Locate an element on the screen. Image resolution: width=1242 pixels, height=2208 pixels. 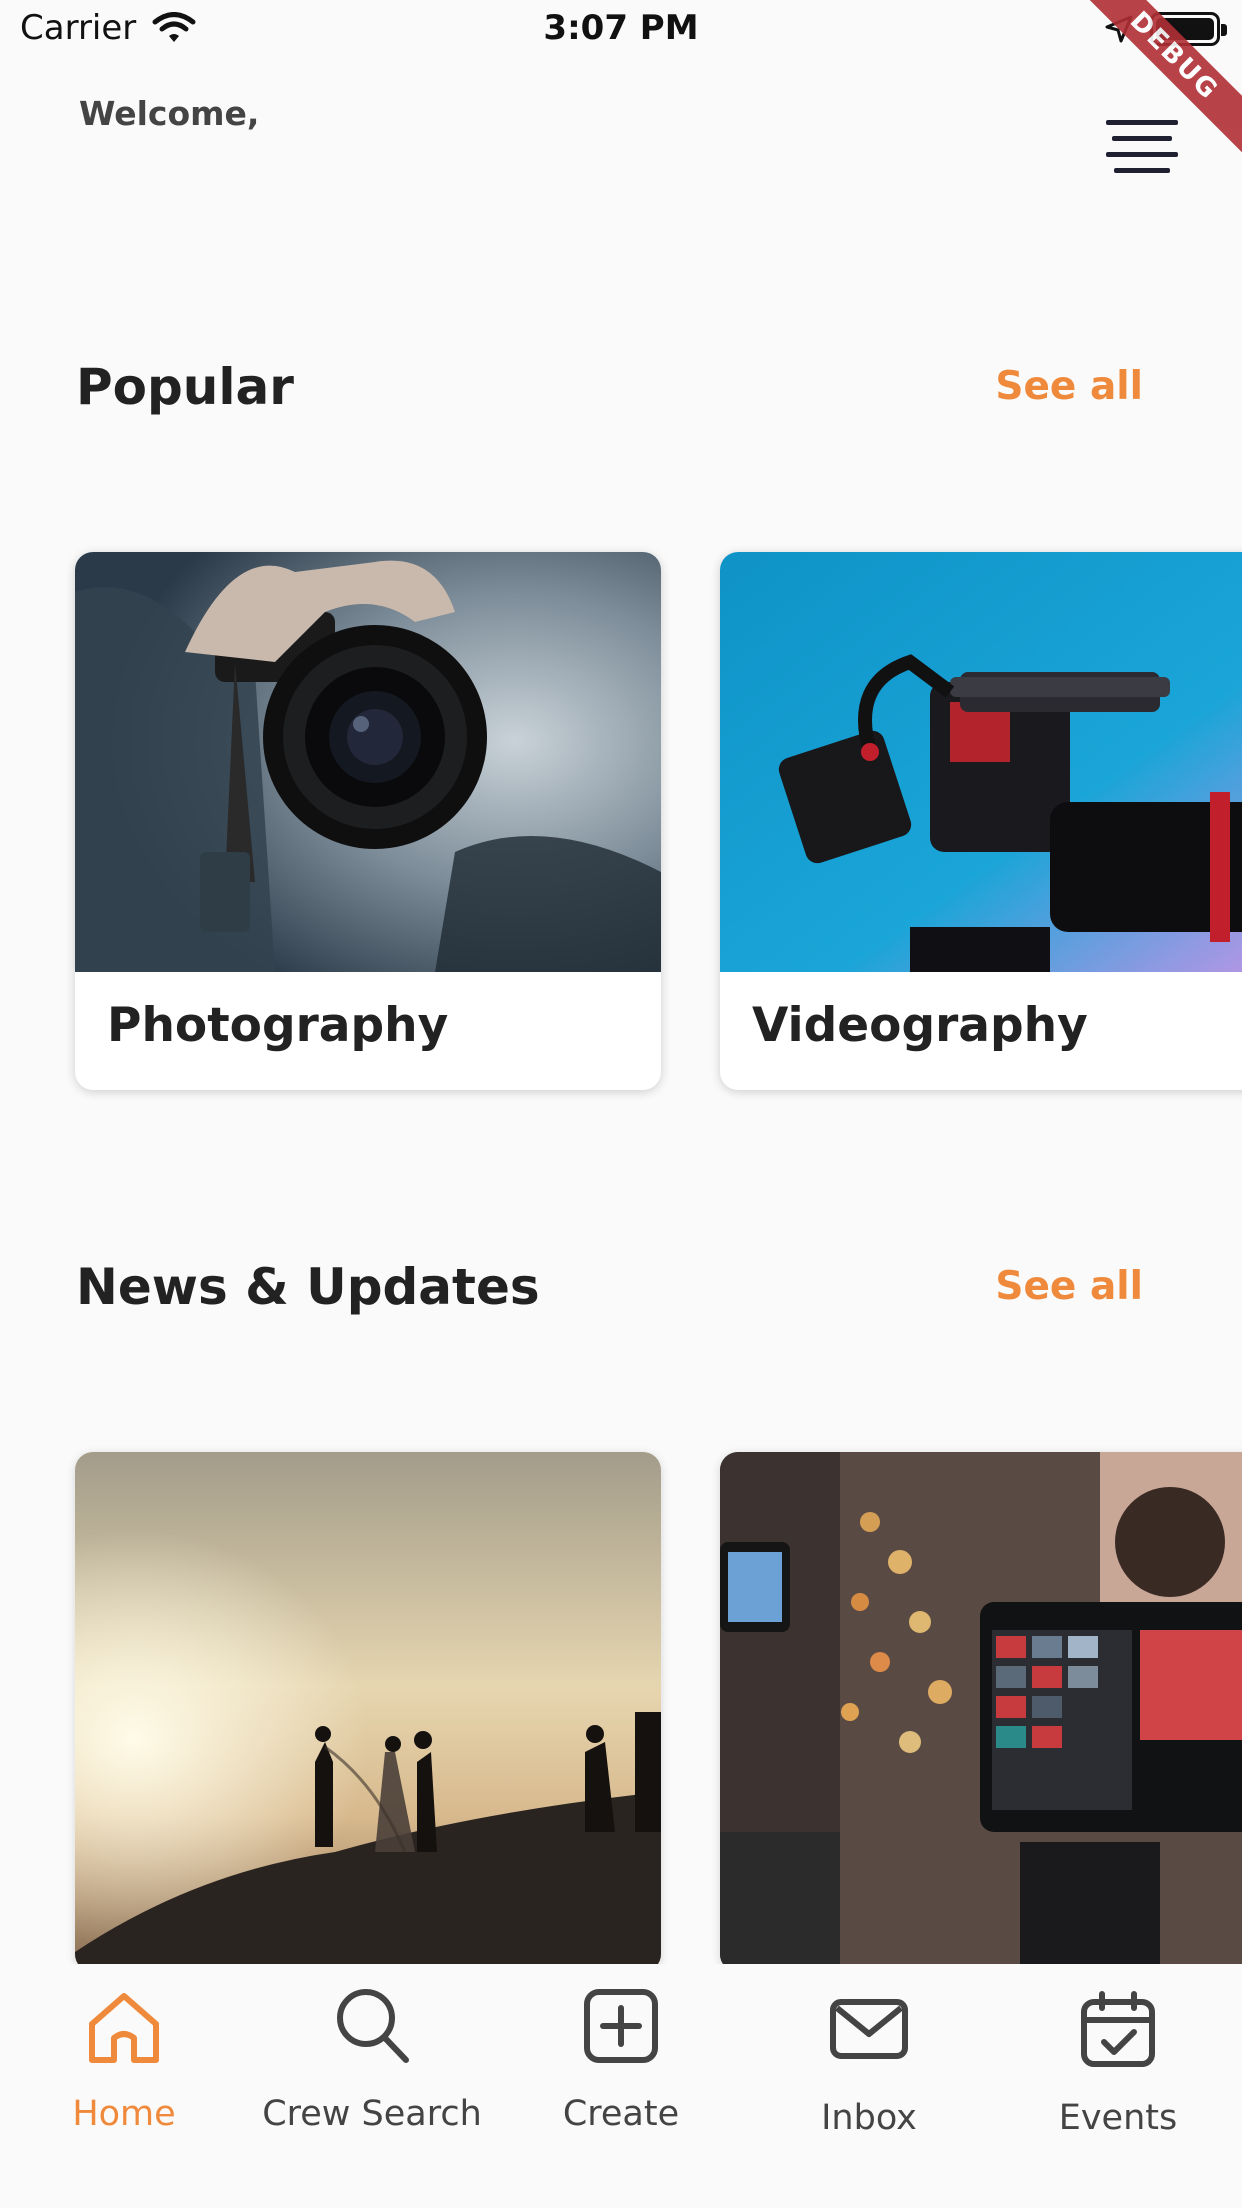
videography-card: Videography is located at coordinates (981, 821).